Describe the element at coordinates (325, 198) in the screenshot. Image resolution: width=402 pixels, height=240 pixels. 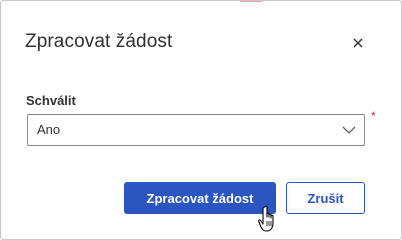
I see `cancel-button: Zrušit` at that location.